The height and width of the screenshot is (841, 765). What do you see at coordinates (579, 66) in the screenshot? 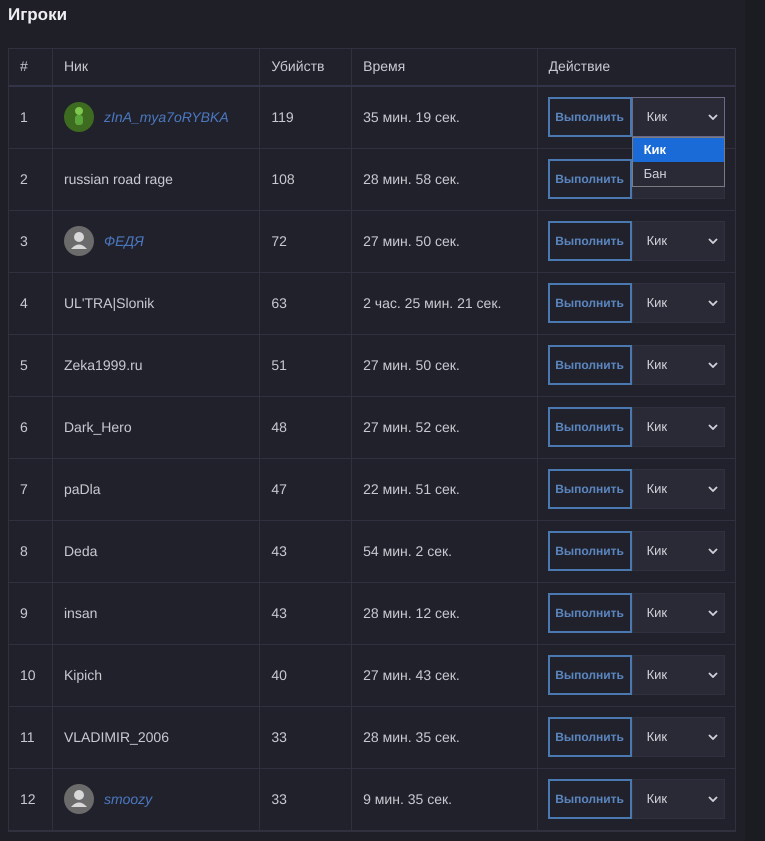
I see `column-header: Действие` at bounding box center [579, 66].